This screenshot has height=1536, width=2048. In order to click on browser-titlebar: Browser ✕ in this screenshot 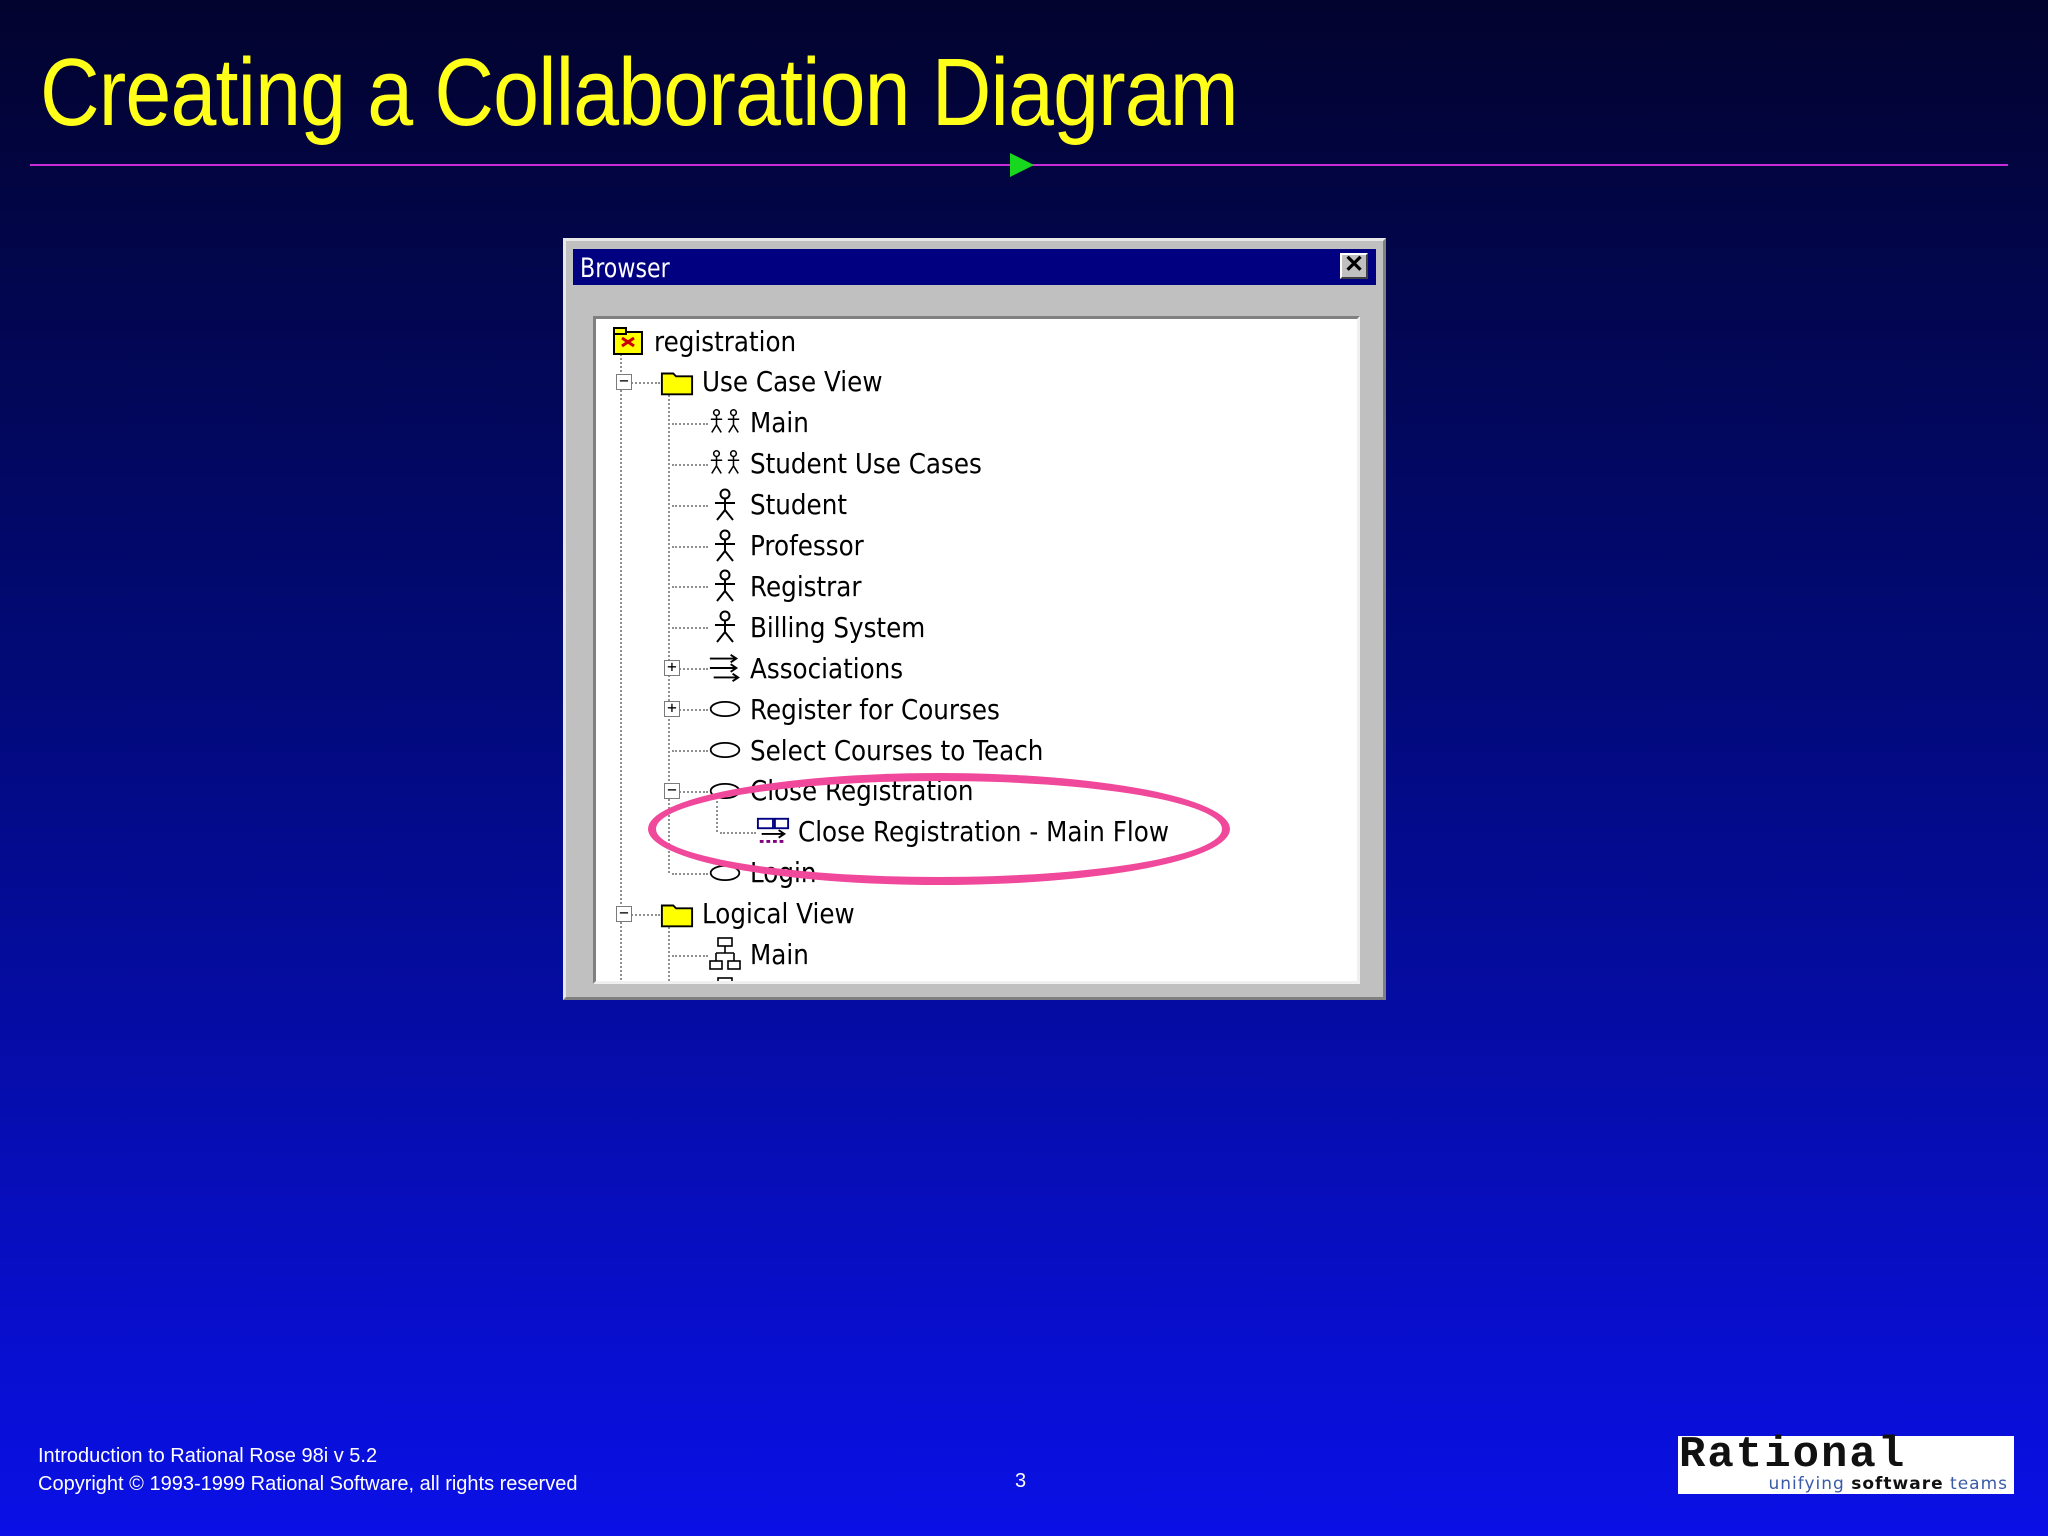, I will do `click(974, 267)`.